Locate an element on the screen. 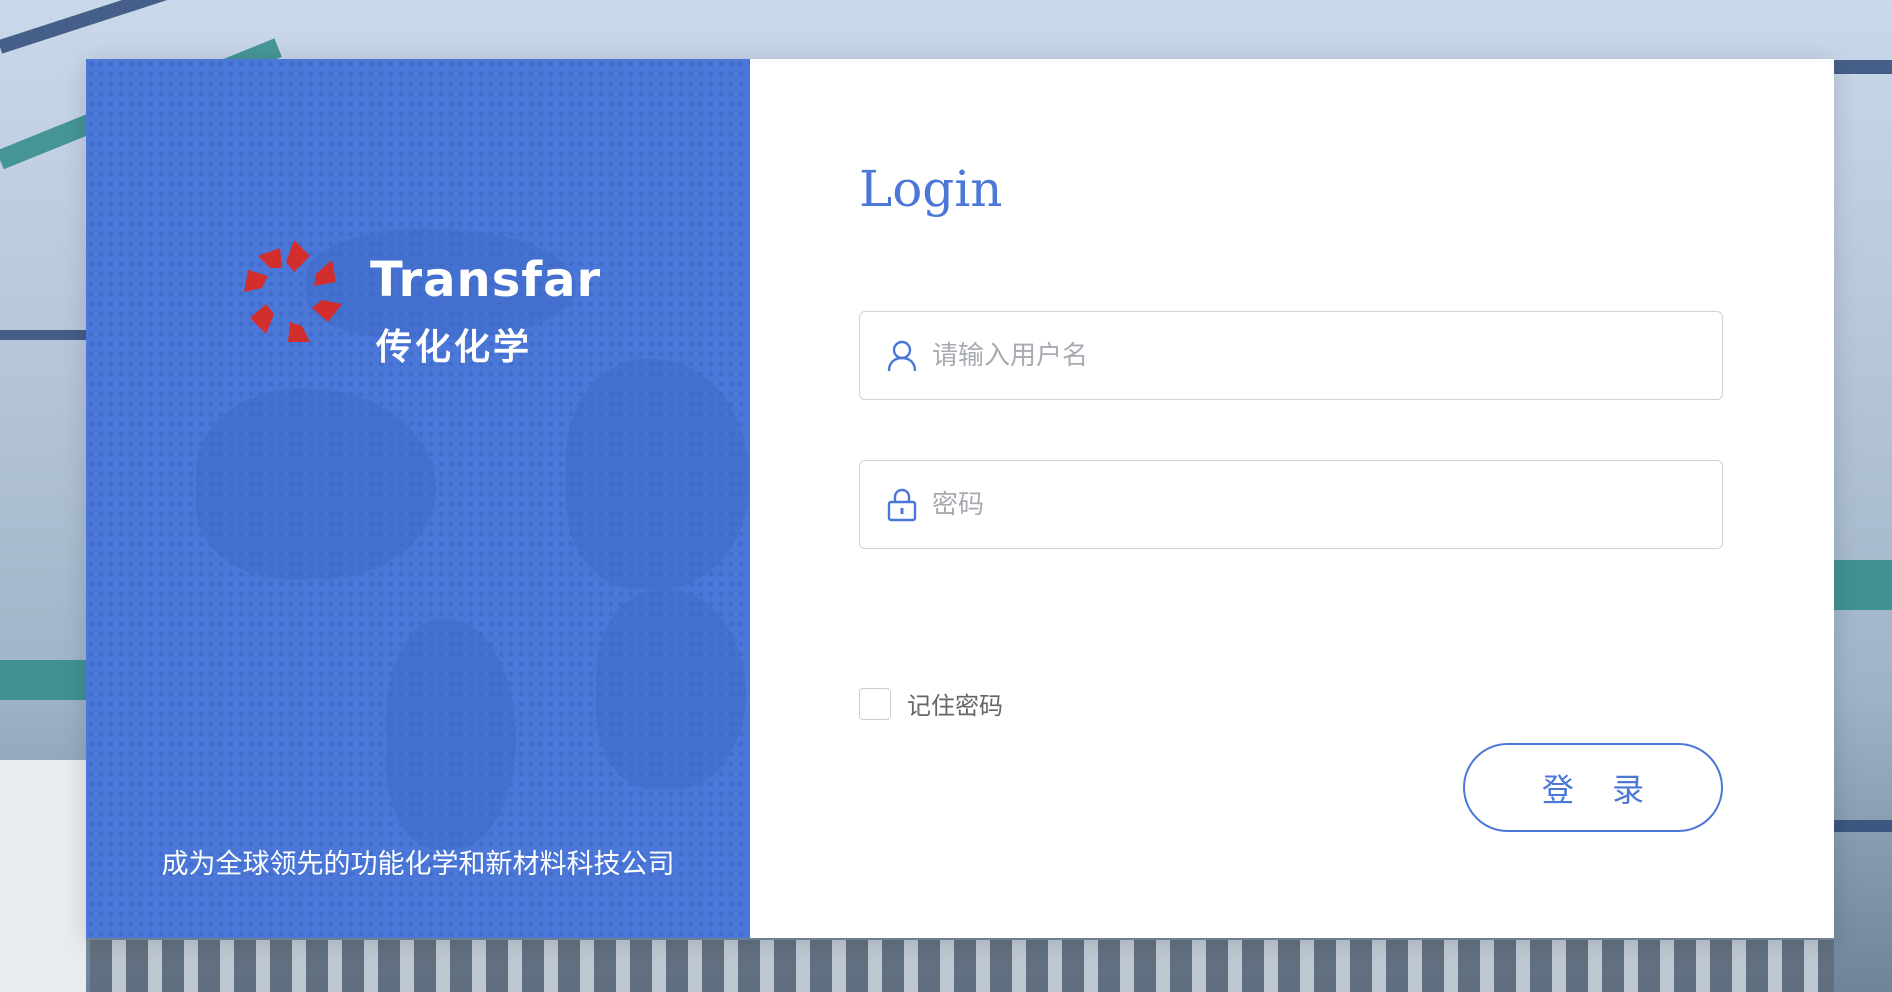 The image size is (1892, 992). brand-name-cn: 传化化学 is located at coordinates (454, 347).